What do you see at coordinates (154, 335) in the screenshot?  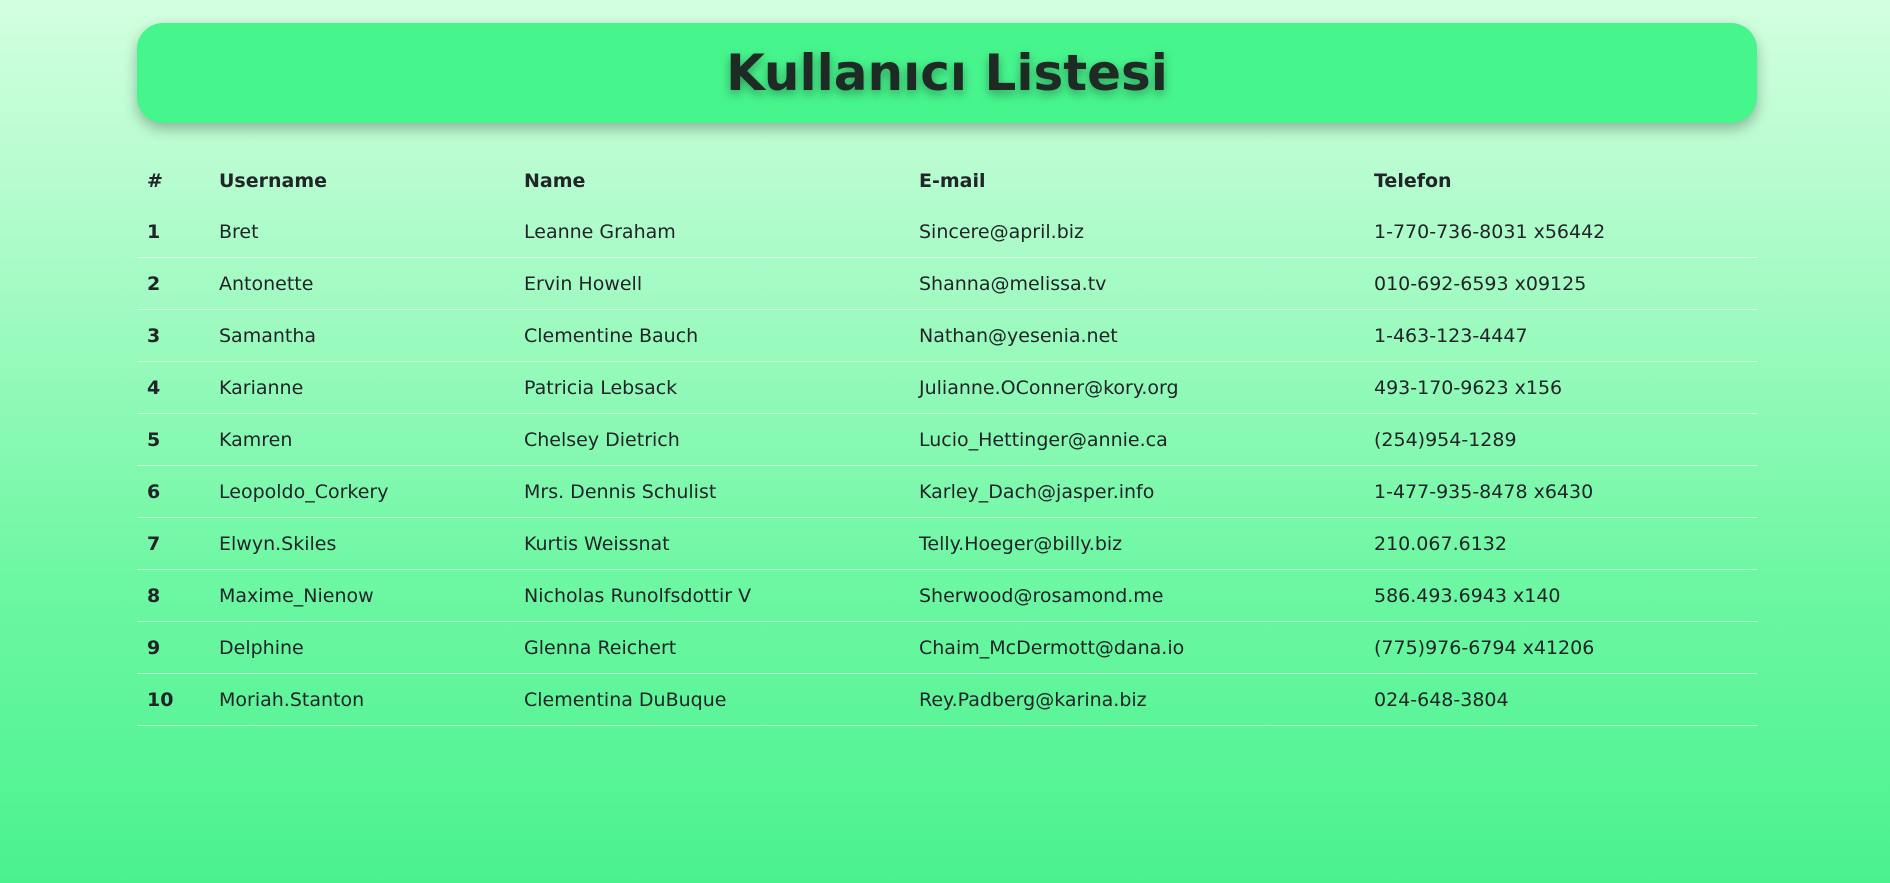 I see `row-index: 3` at bounding box center [154, 335].